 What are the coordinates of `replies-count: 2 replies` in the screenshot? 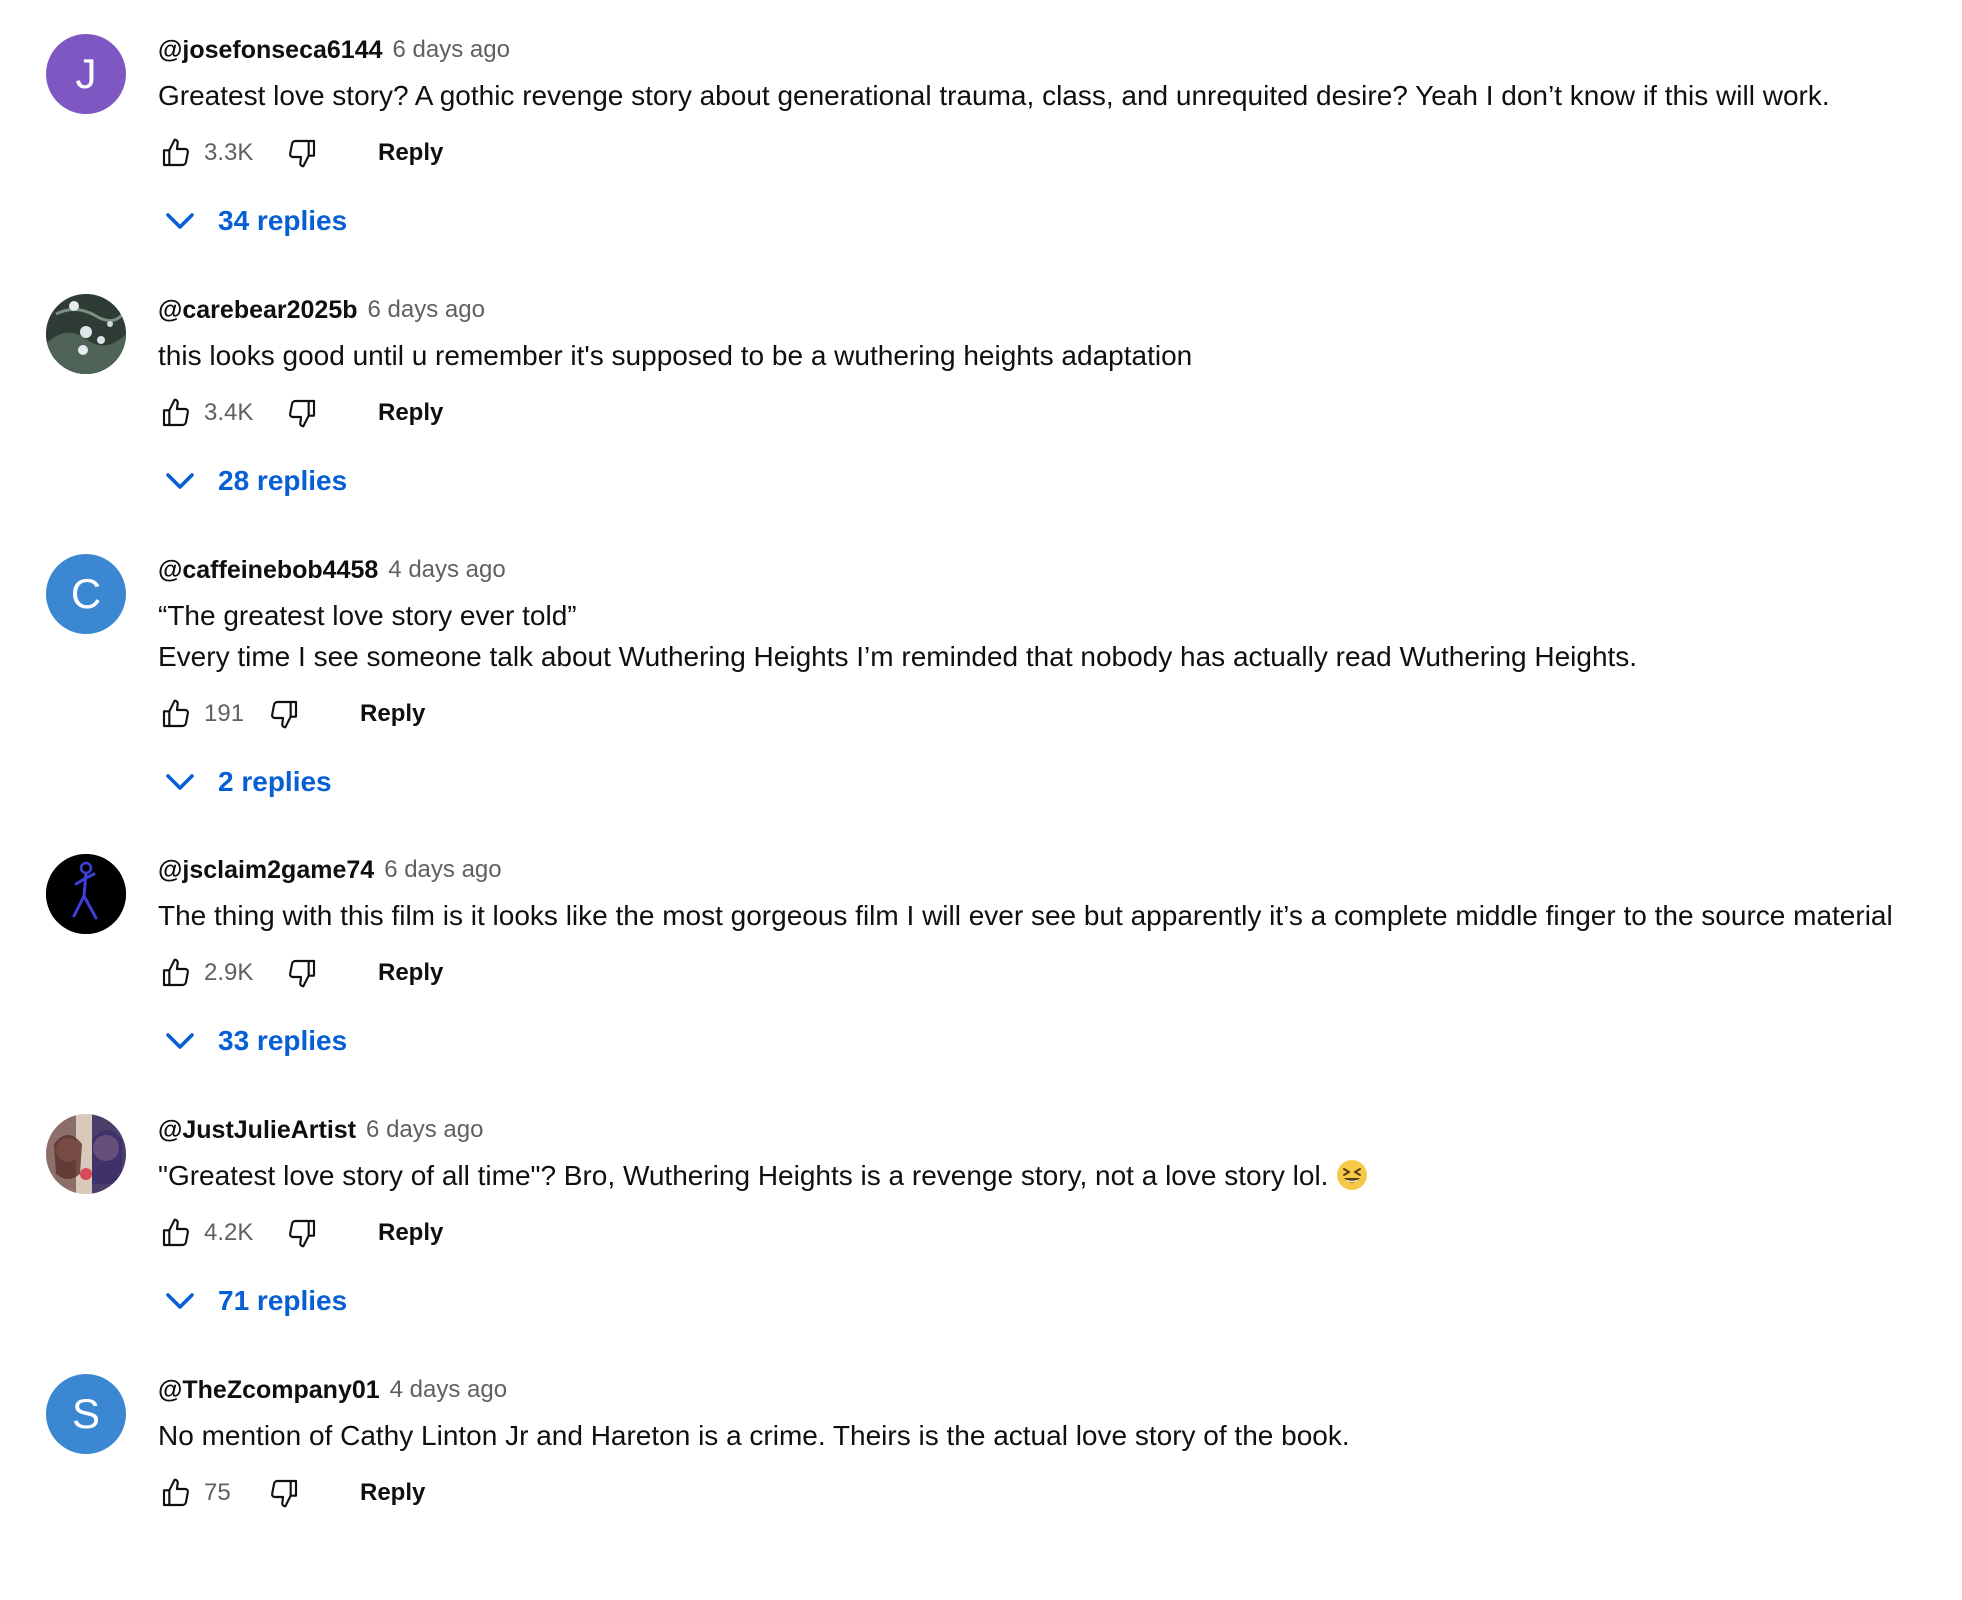 It's located at (275, 781).